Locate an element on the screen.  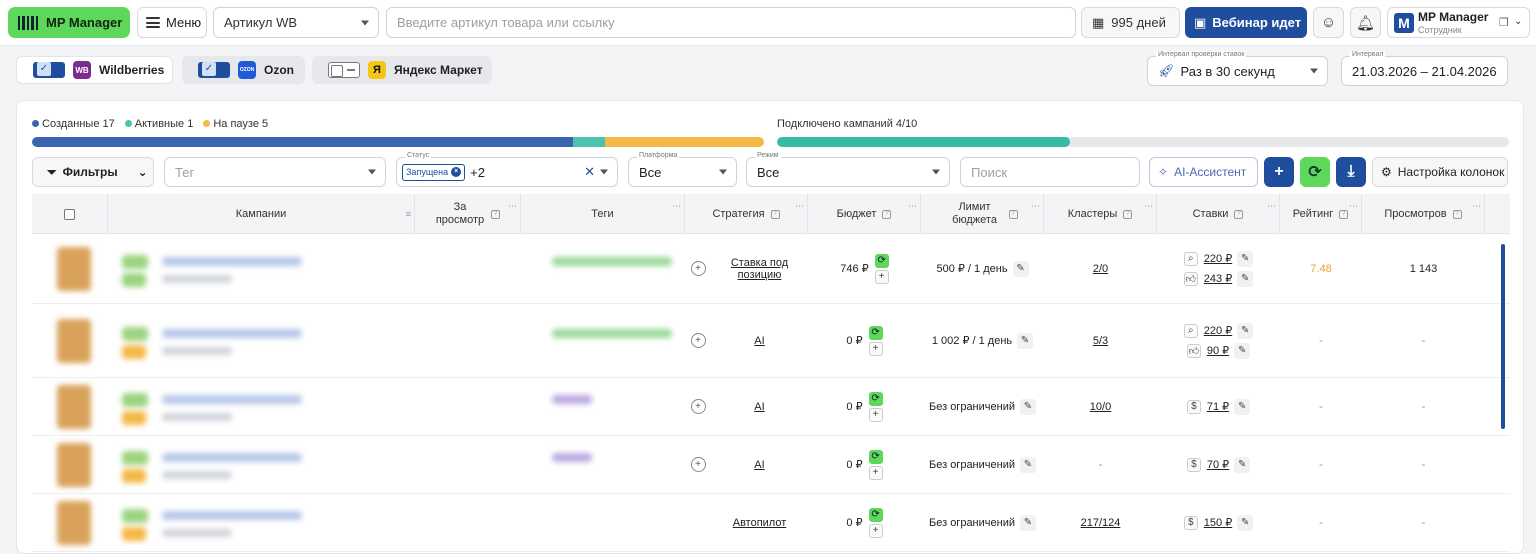
bid-value: 70 ₽ is located at coordinates (1218, 464).